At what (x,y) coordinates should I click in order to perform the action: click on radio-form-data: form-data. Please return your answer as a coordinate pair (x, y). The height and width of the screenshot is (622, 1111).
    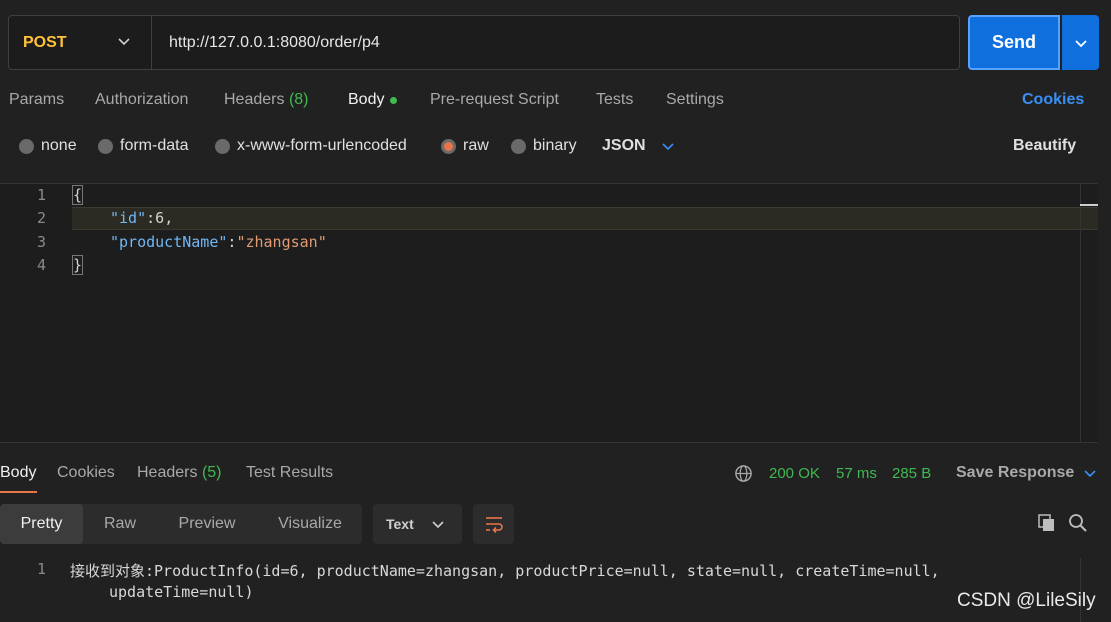
    Looking at the image, I should click on (143, 146).